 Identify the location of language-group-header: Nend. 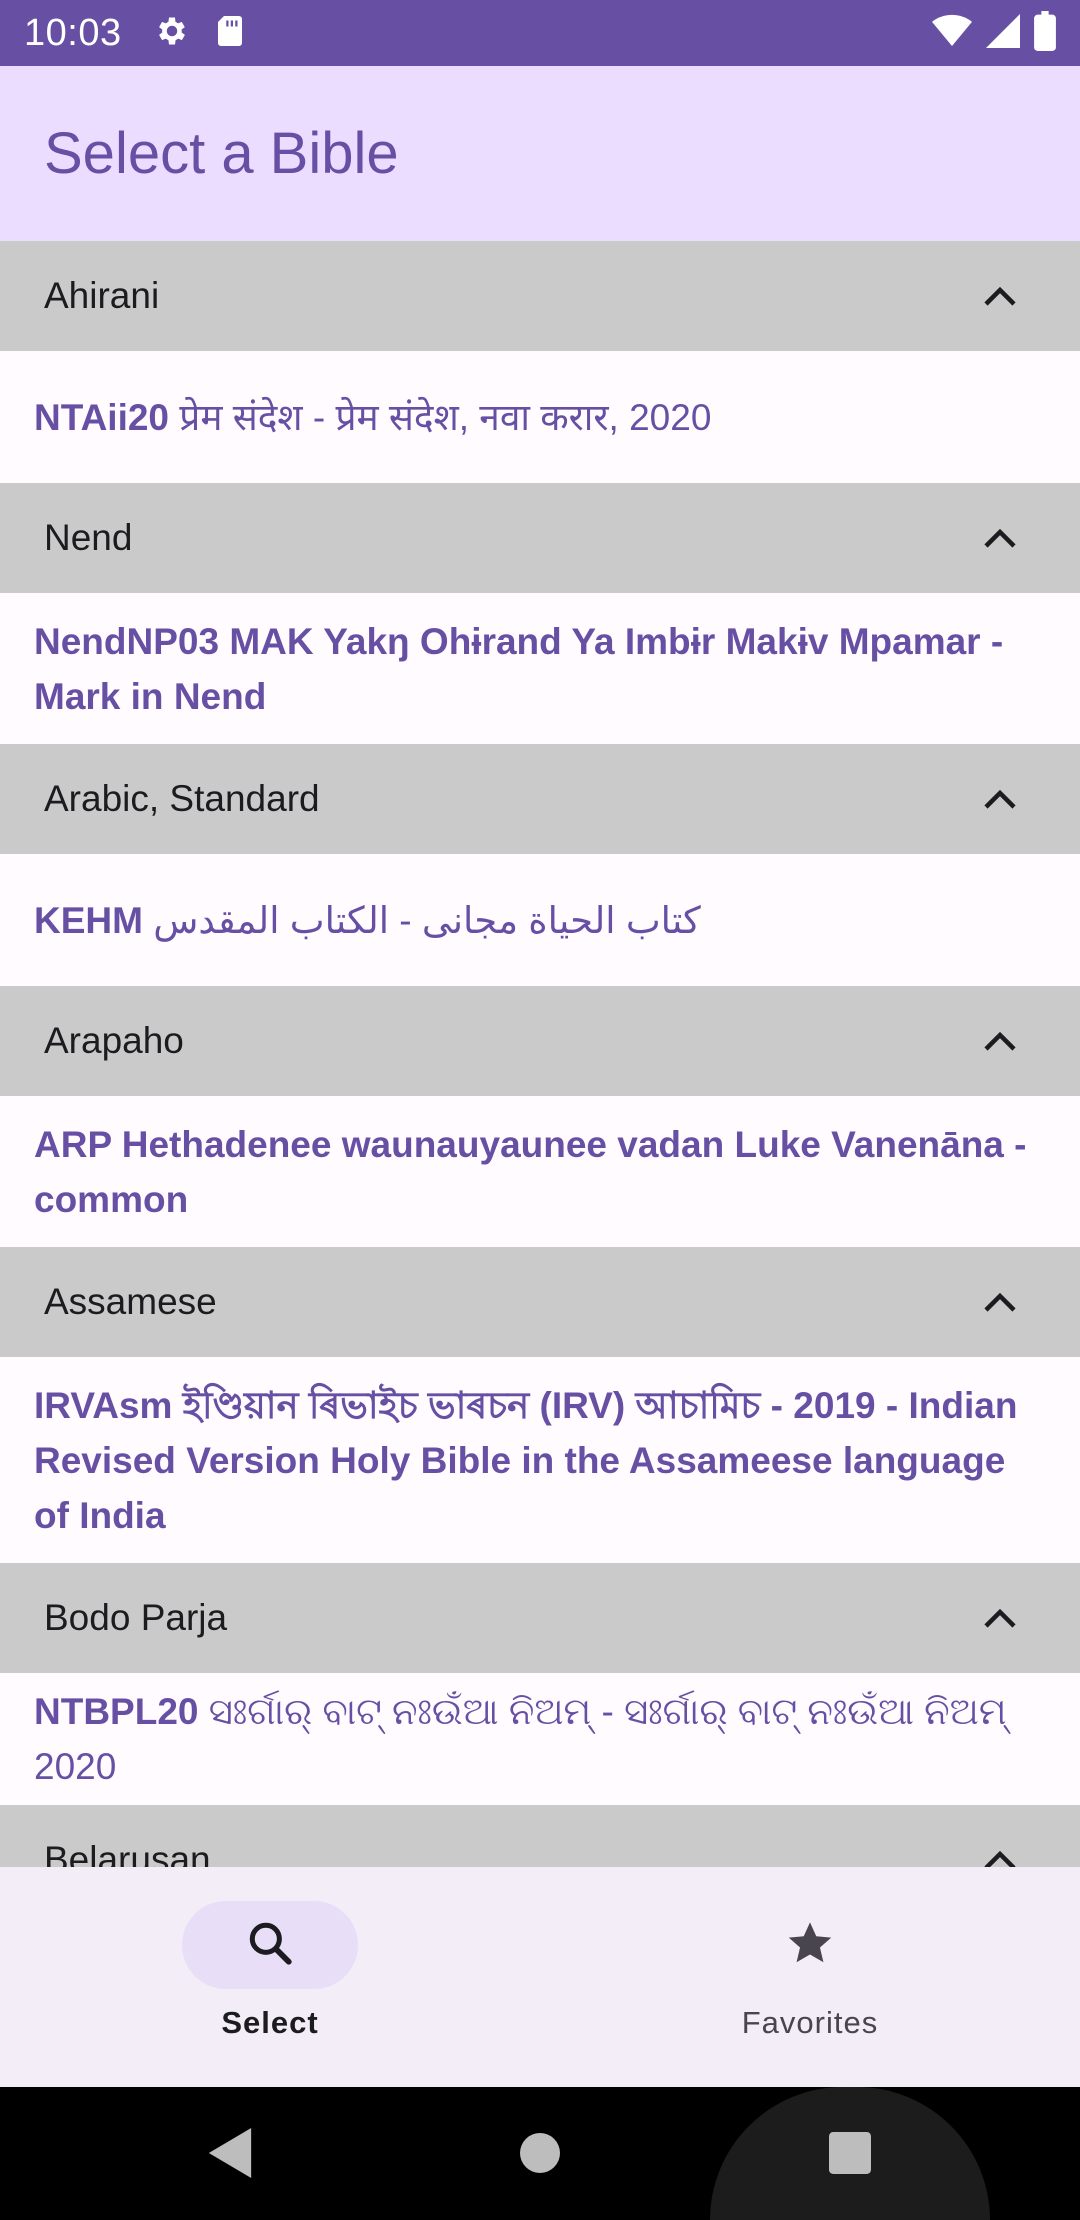
(540, 538).